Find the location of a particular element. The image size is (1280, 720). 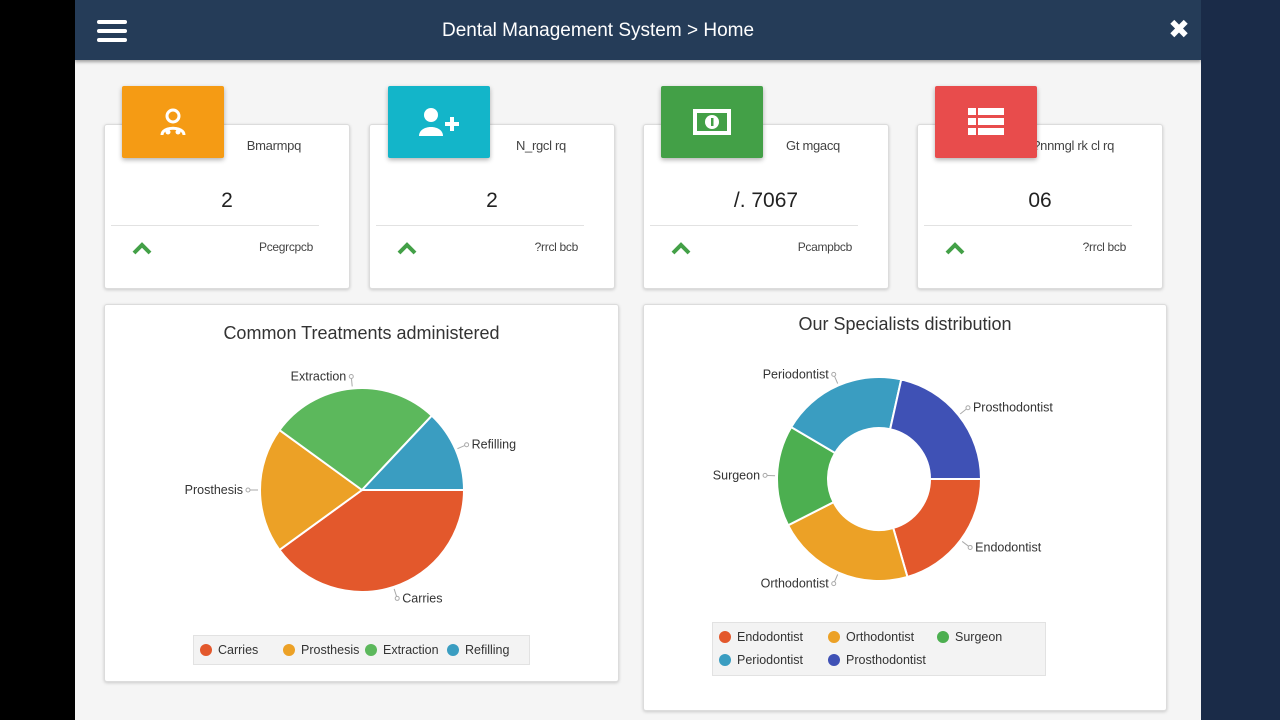

window-title: Dental Management System > Home is located at coordinates (598, 30).